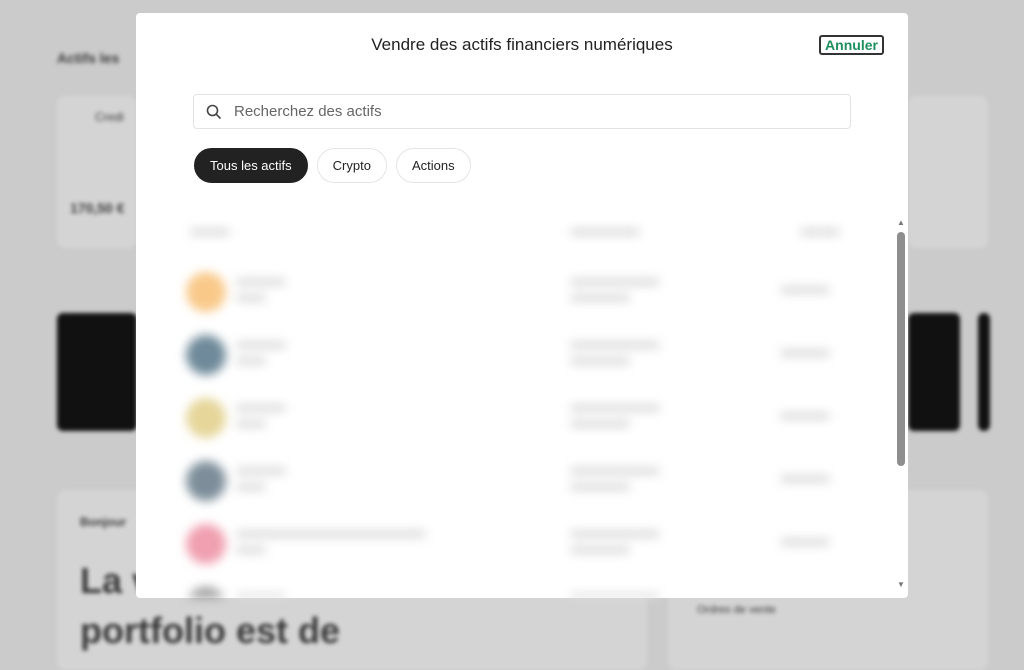  I want to click on filter-stocks: Actions, so click(433, 165).